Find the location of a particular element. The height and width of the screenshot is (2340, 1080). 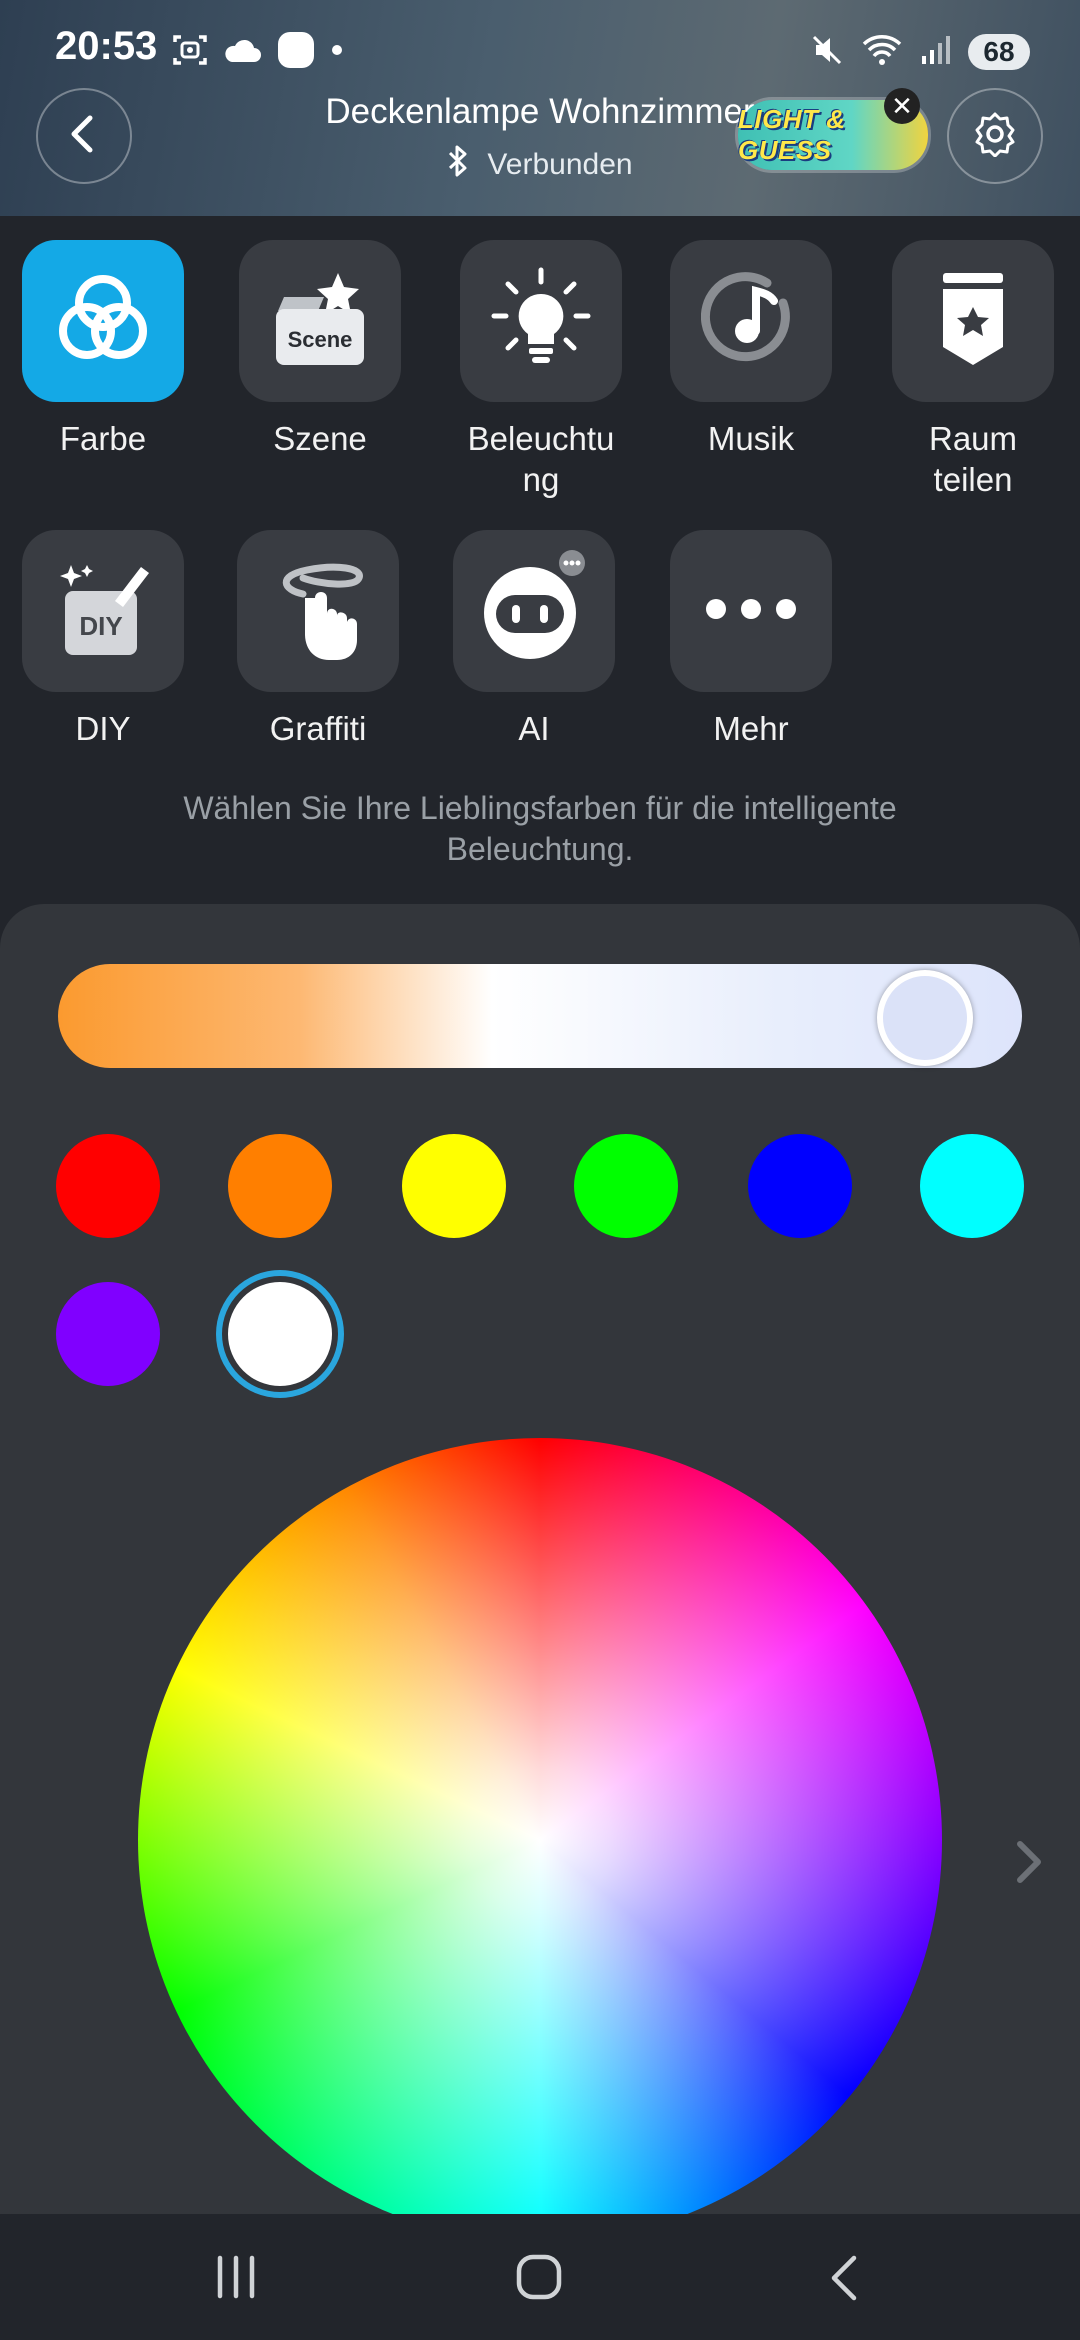

screenshot-icon is located at coordinates (190, 52).